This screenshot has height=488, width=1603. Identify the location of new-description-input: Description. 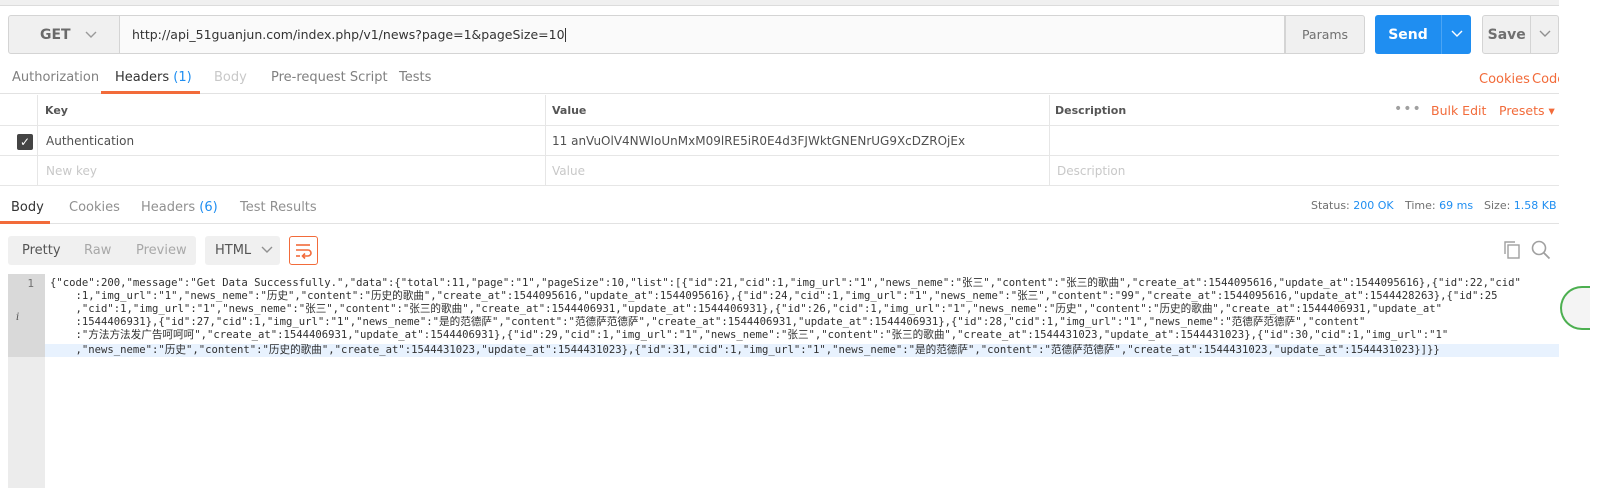
(1091, 170).